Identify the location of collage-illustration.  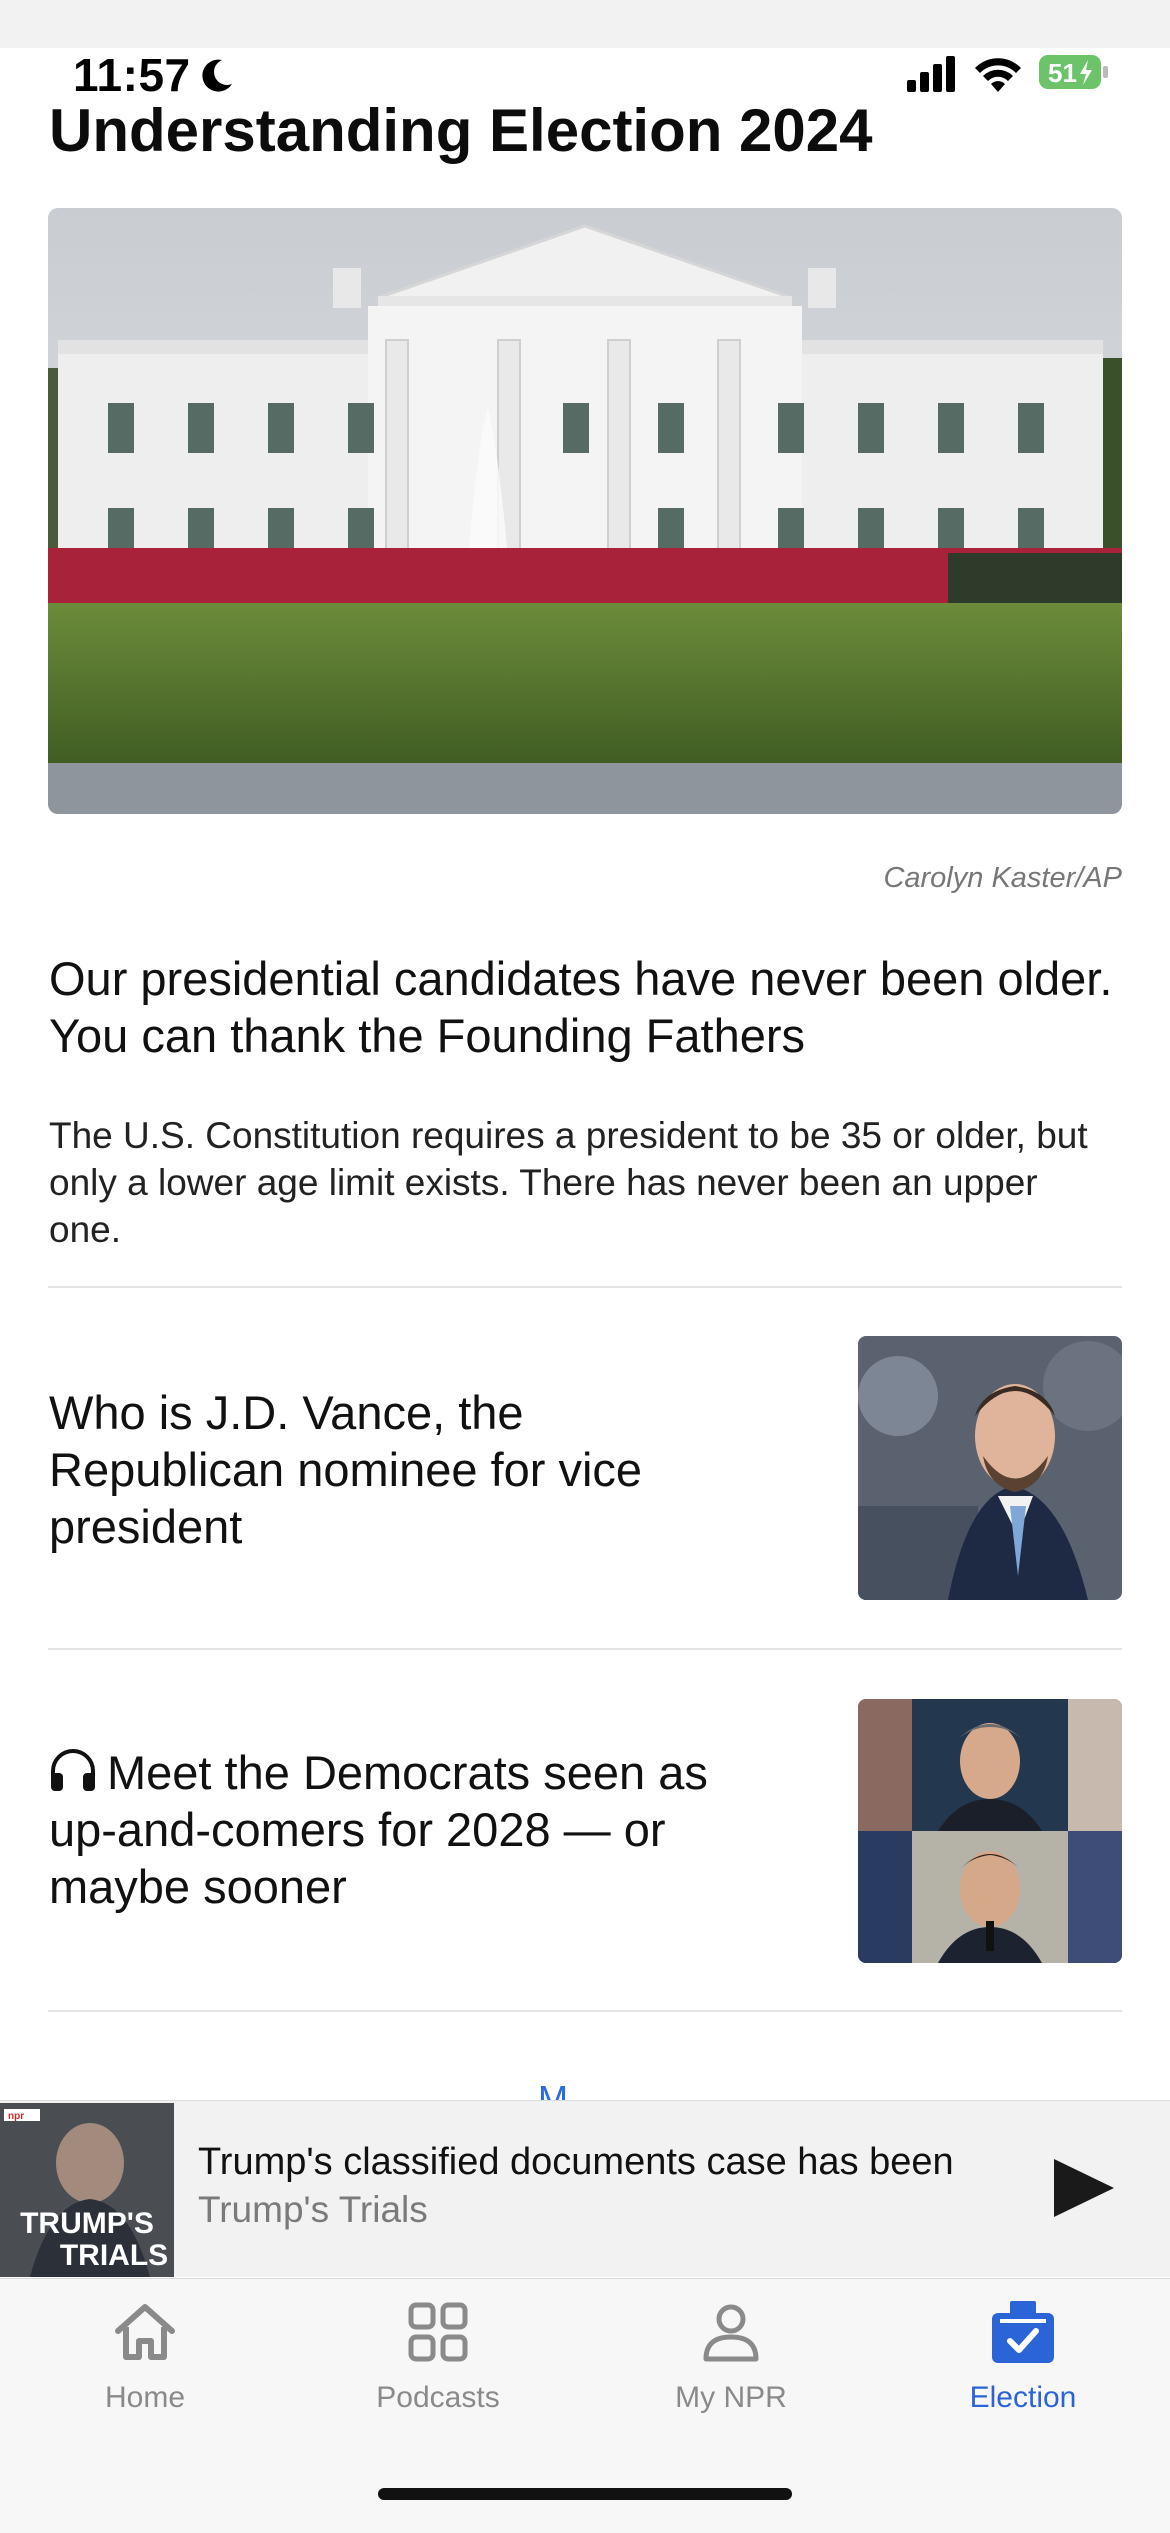
(990, 1831).